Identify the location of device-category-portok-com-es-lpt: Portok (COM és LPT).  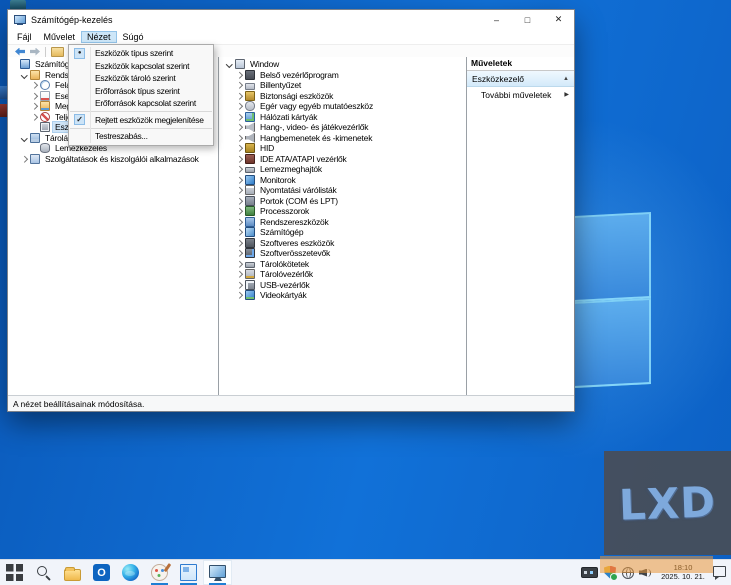
(342, 201).